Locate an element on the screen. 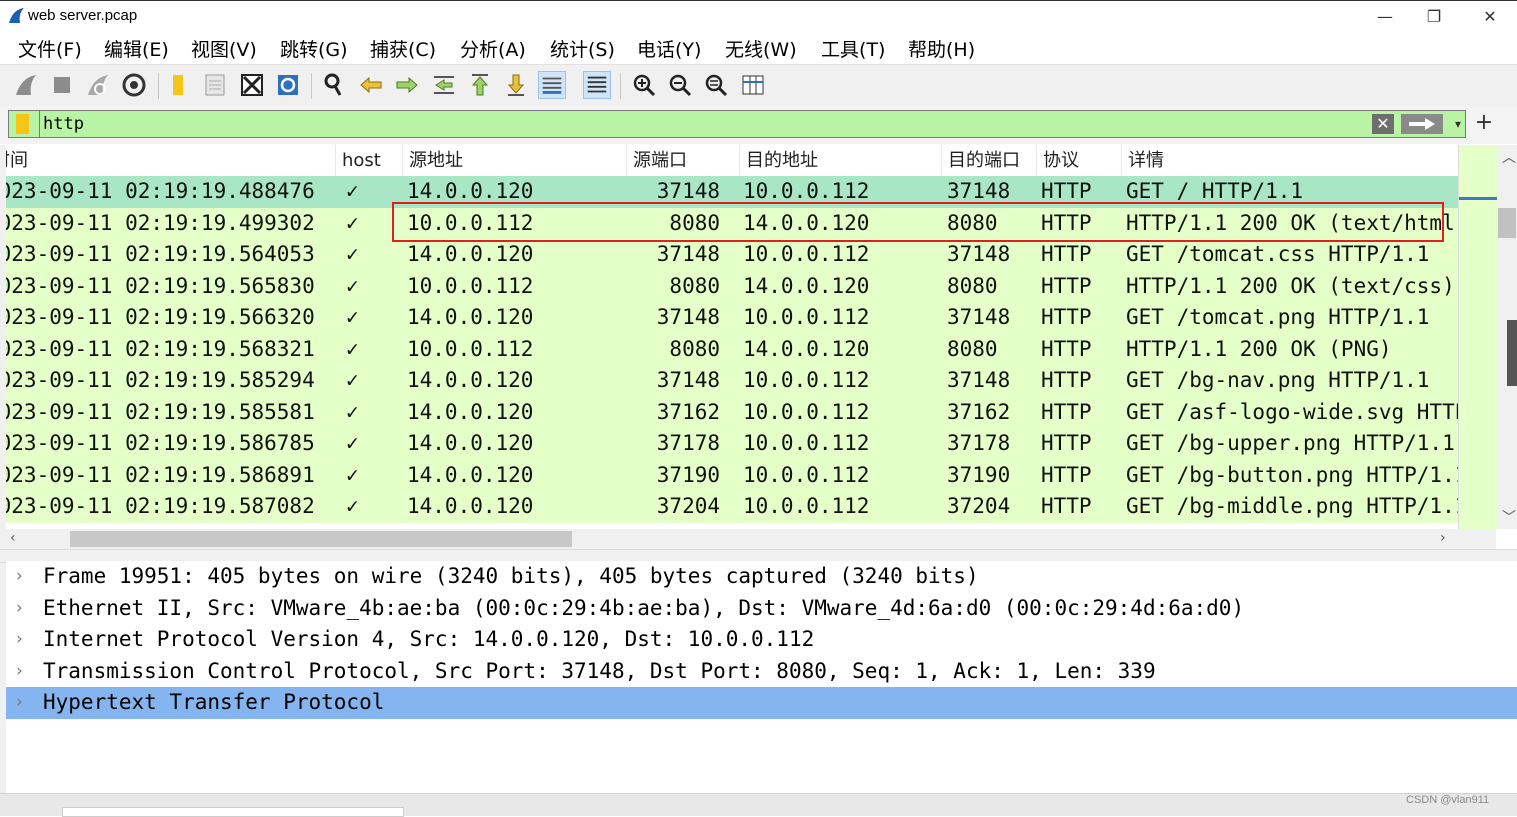  scroll-up-icon: ︿ is located at coordinates (1509, 157).